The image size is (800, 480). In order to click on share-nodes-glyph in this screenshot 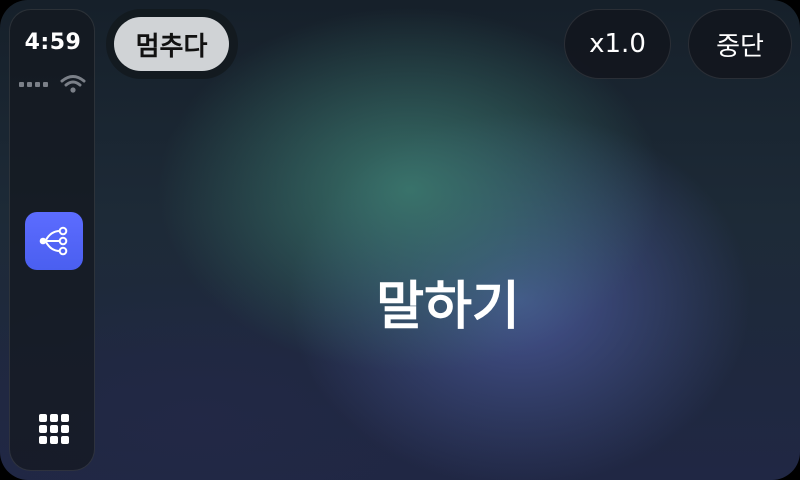, I will do `click(53, 241)`.